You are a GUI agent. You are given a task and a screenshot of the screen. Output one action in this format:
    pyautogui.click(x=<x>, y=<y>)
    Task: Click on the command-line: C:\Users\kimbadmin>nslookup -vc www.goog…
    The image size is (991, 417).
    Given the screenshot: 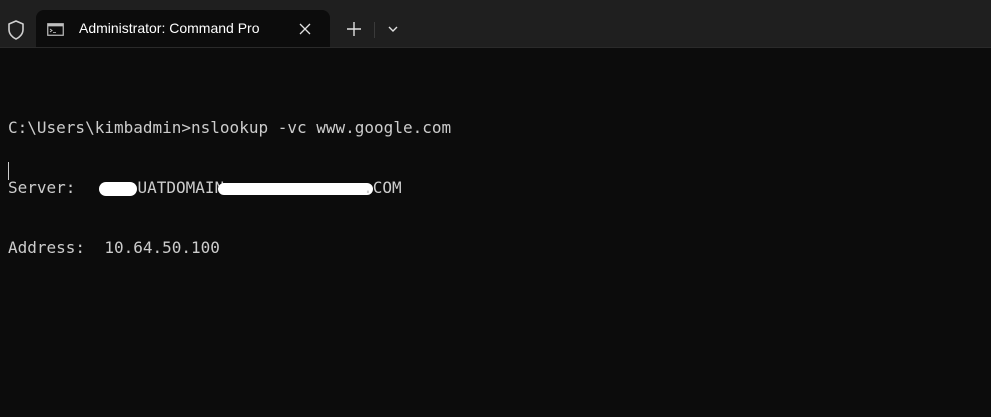 What is the action you would take?
    pyautogui.click(x=230, y=127)
    